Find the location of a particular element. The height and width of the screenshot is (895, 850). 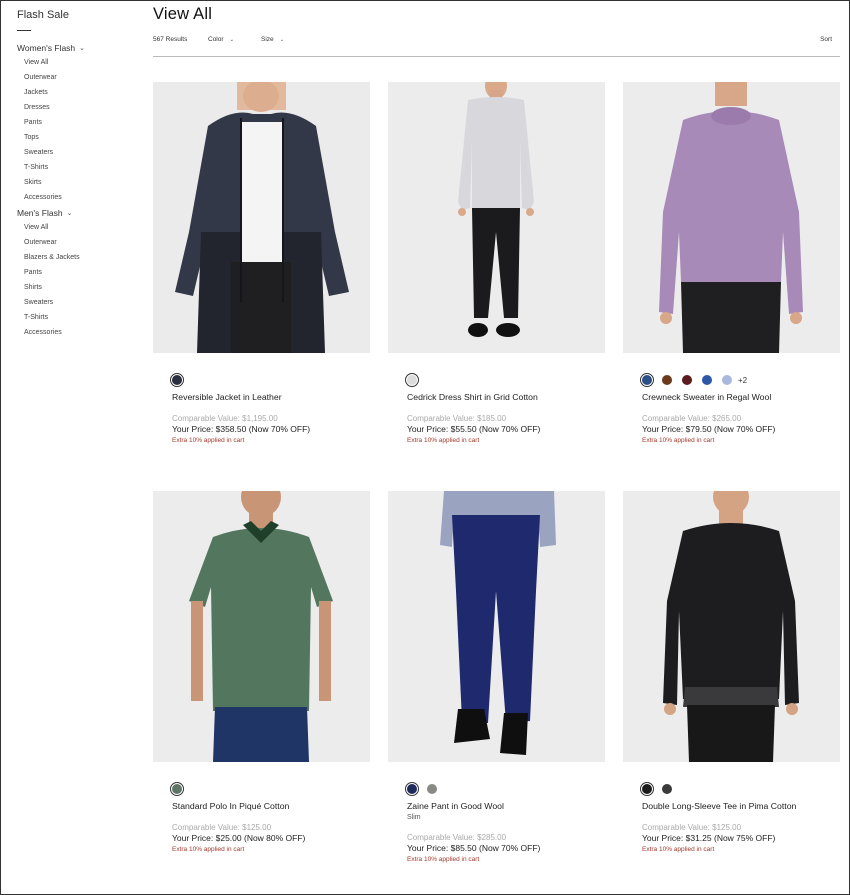

your-price: Your Price: $358.50 (Now 70% OFF) is located at coordinates (241, 429).